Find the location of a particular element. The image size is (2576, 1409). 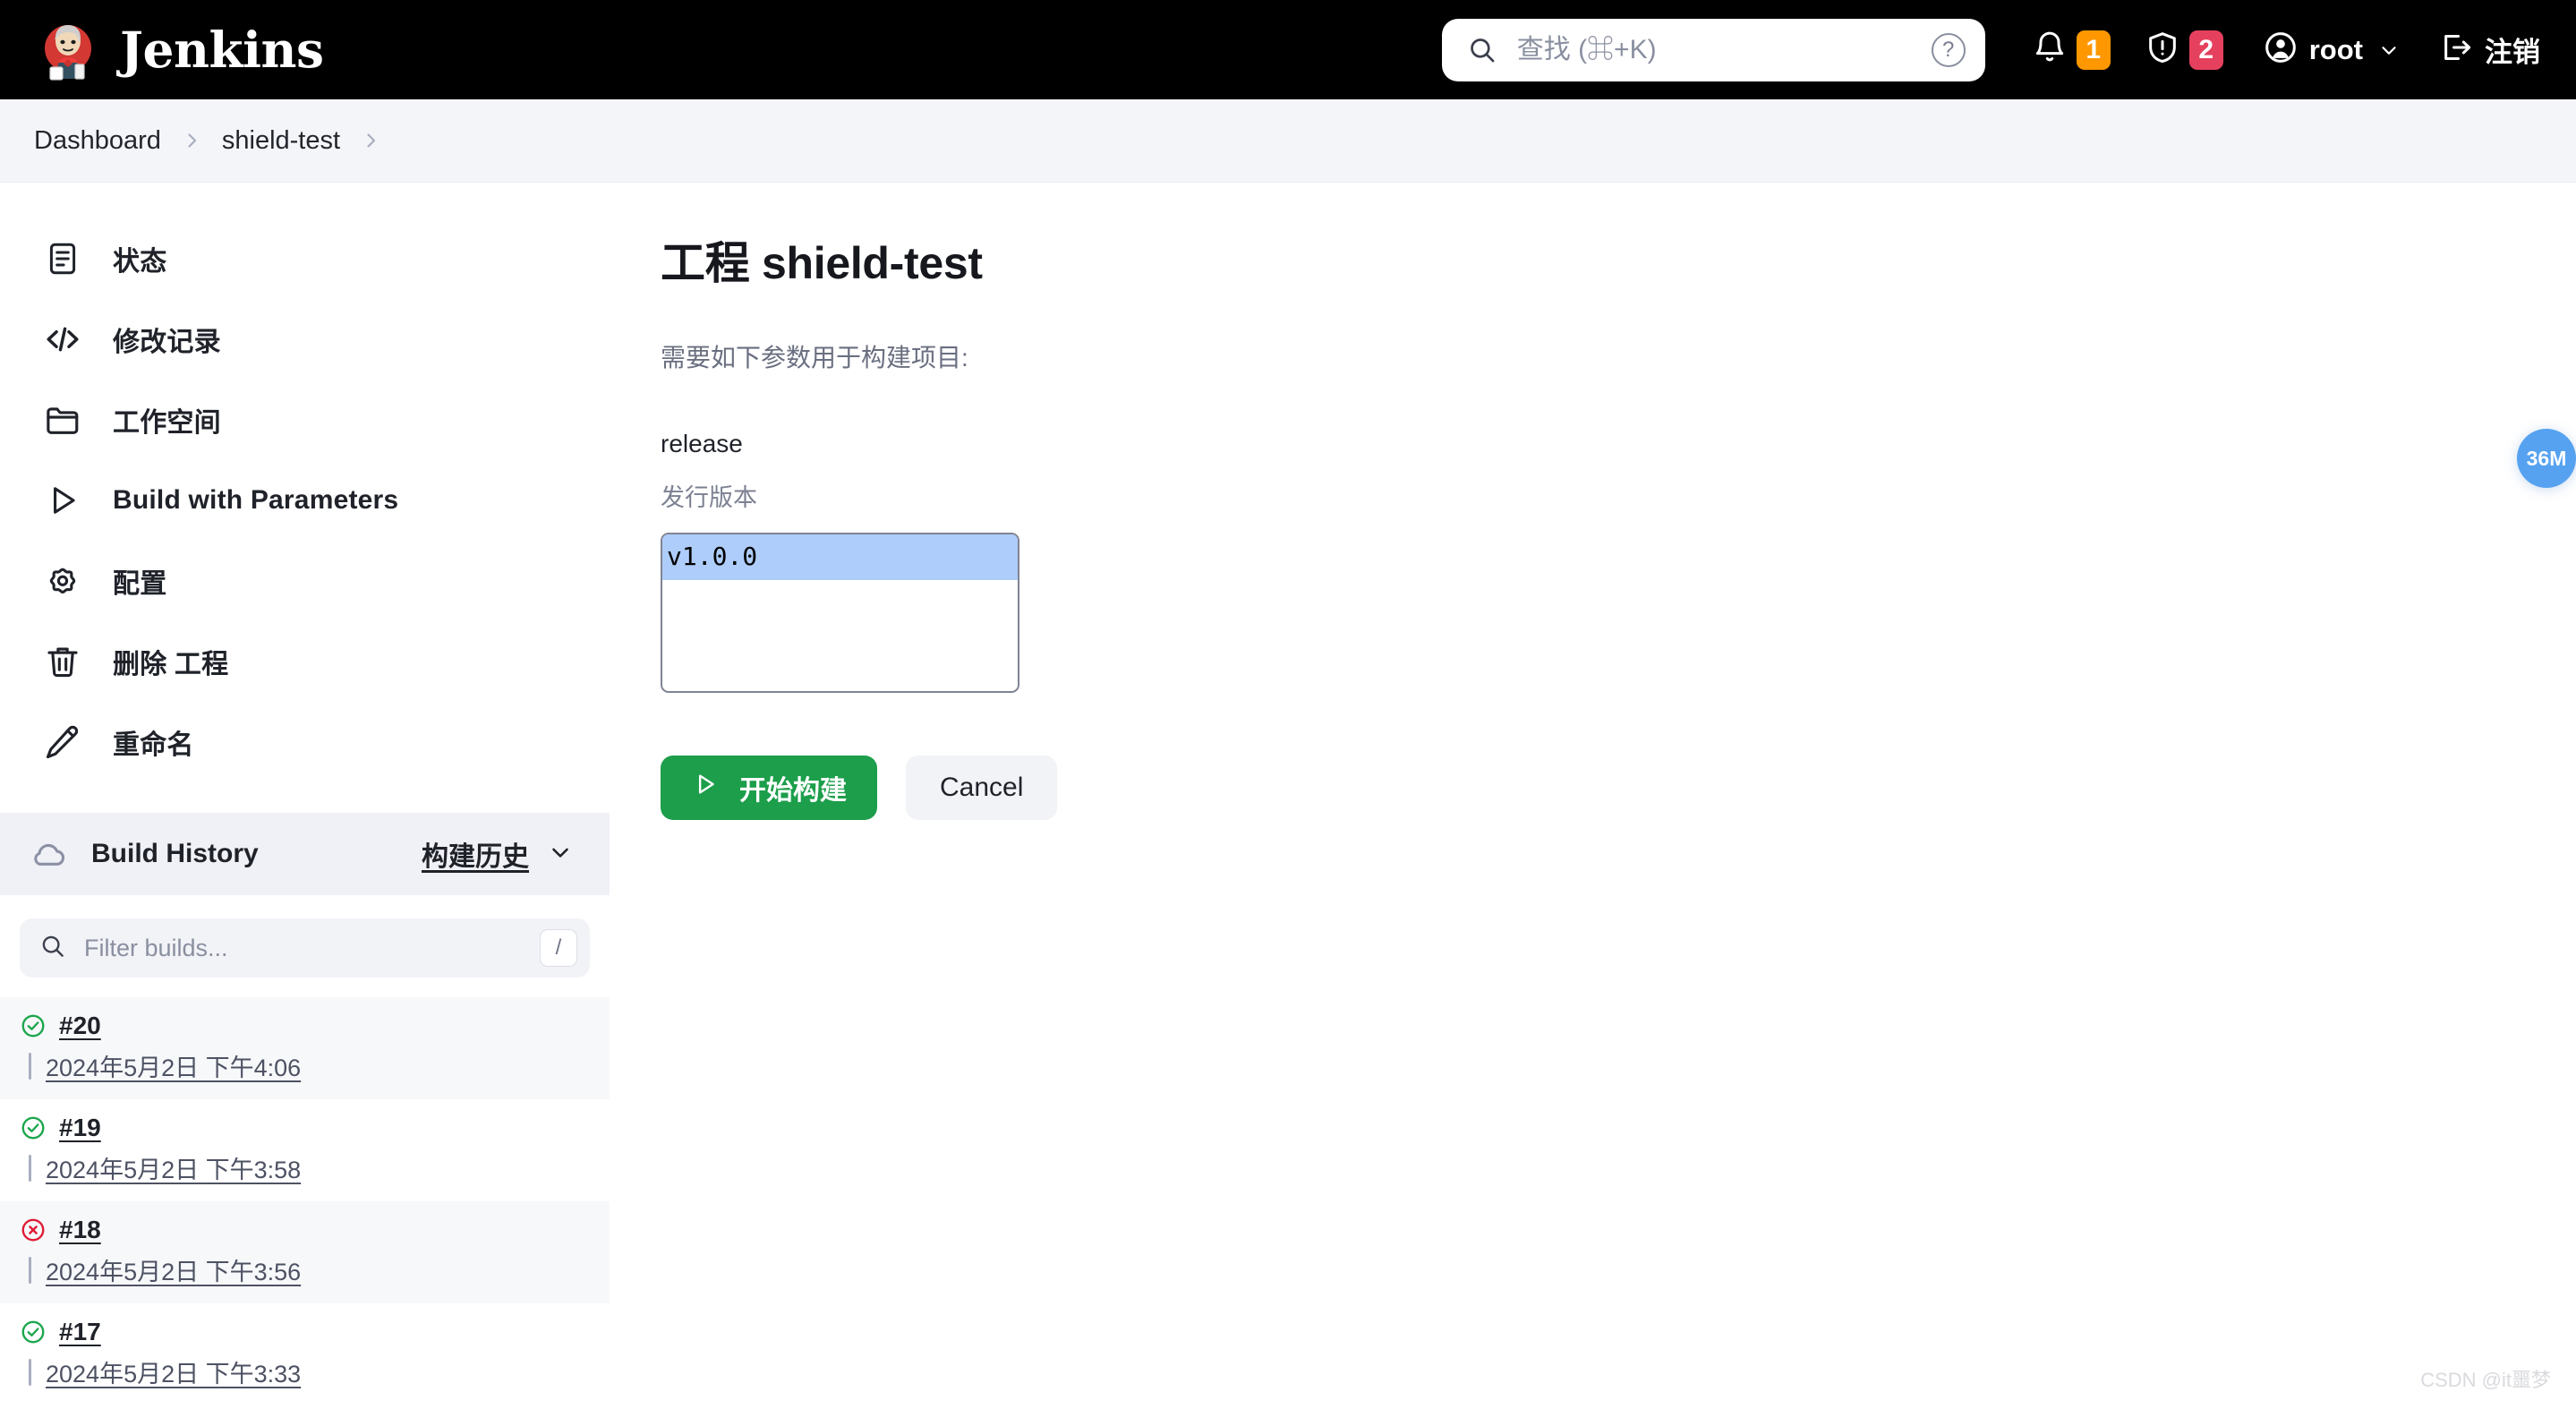

sidebar-item-label: 删除 工程 is located at coordinates (171, 665).